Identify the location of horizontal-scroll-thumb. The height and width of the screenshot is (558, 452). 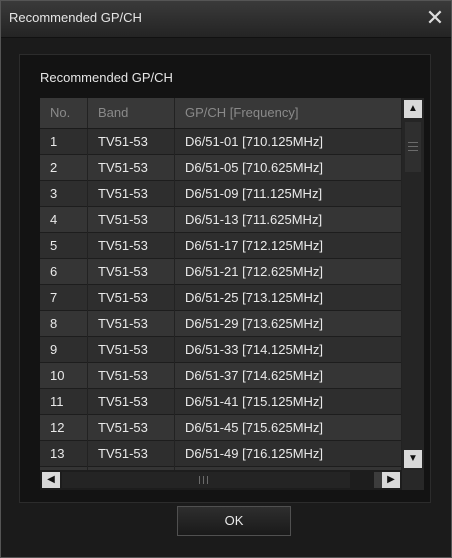
(206, 480).